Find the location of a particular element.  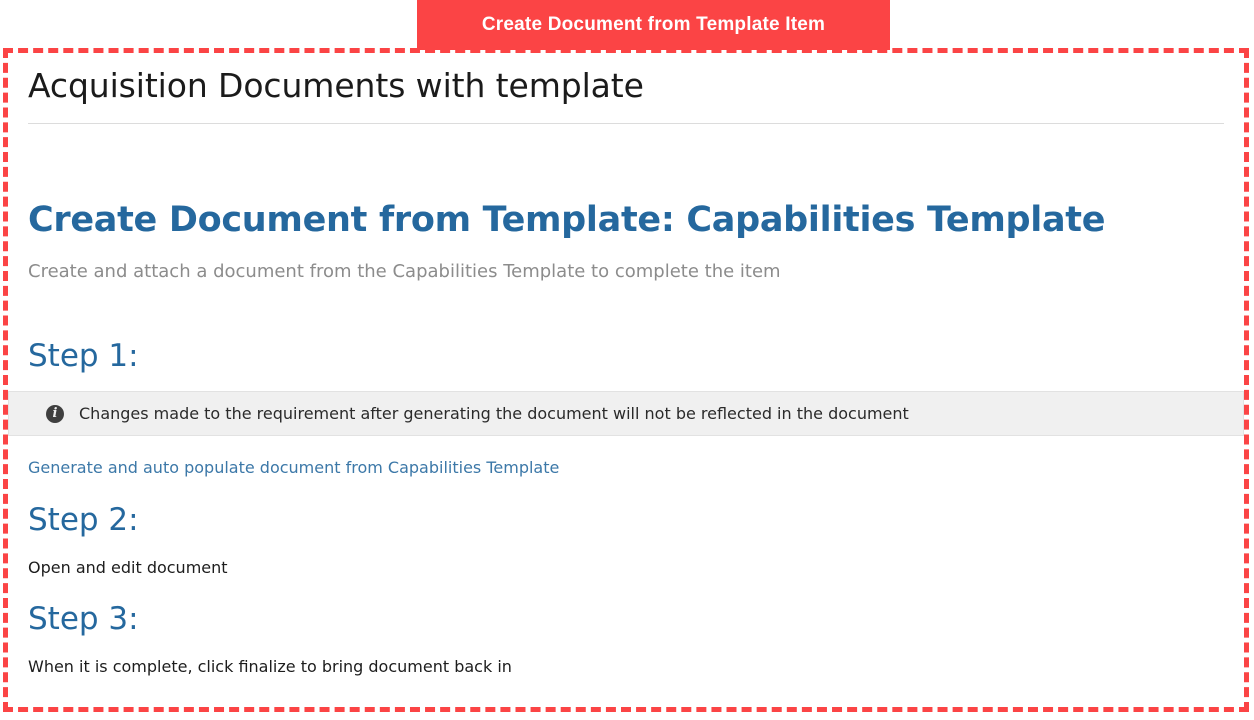

step-2-text: Open and edit document is located at coordinates (128, 568).